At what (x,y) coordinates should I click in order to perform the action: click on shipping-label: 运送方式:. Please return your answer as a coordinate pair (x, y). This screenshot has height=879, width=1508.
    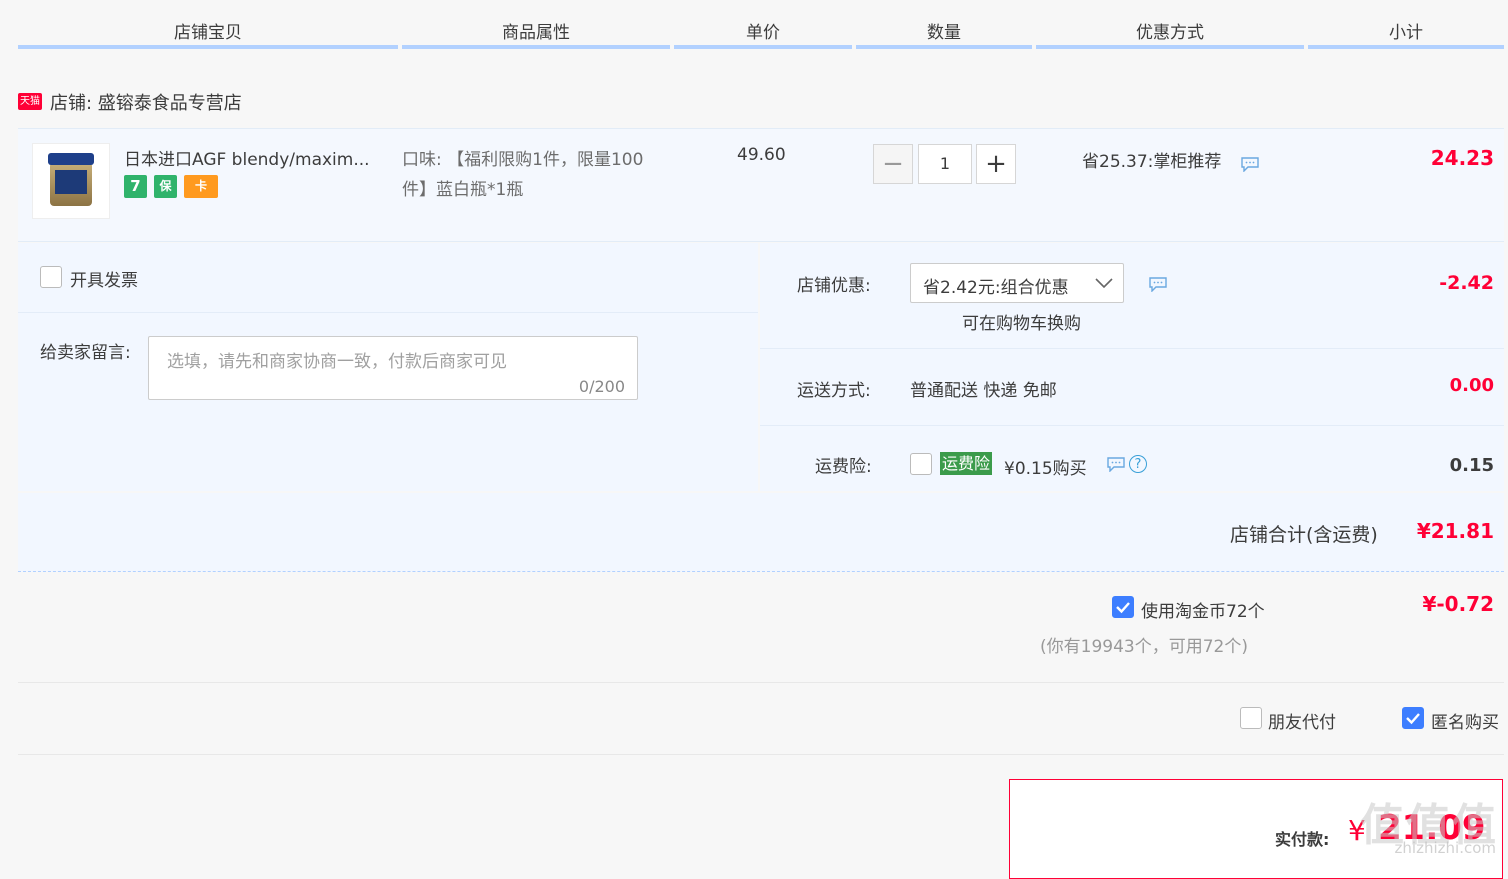
    Looking at the image, I should click on (834, 391).